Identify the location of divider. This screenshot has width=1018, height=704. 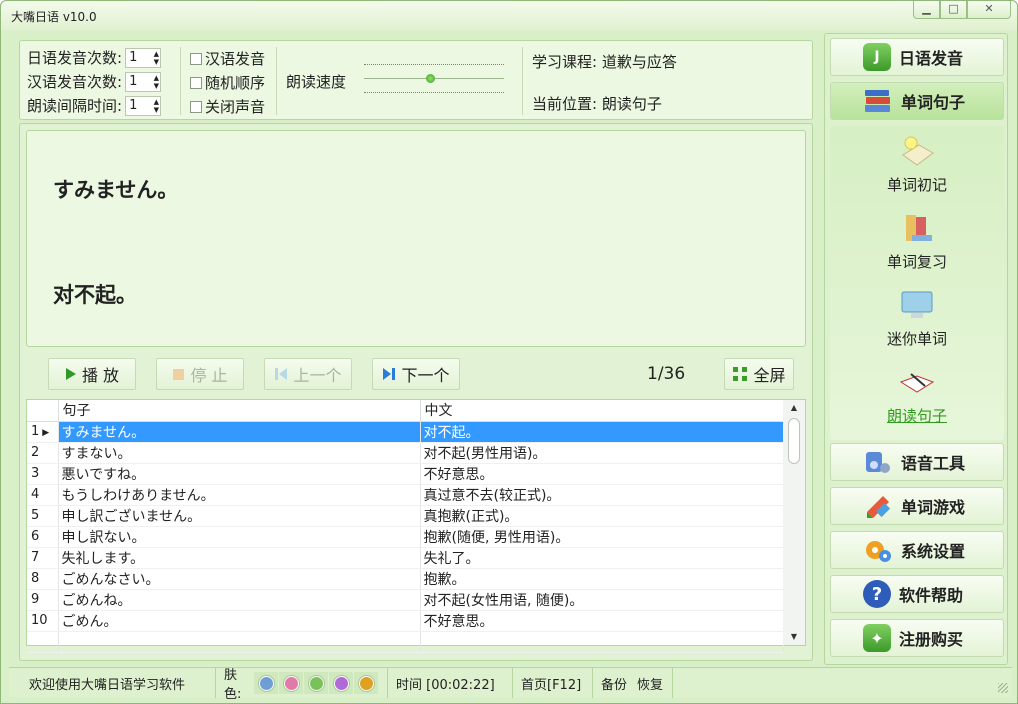
(522, 81).